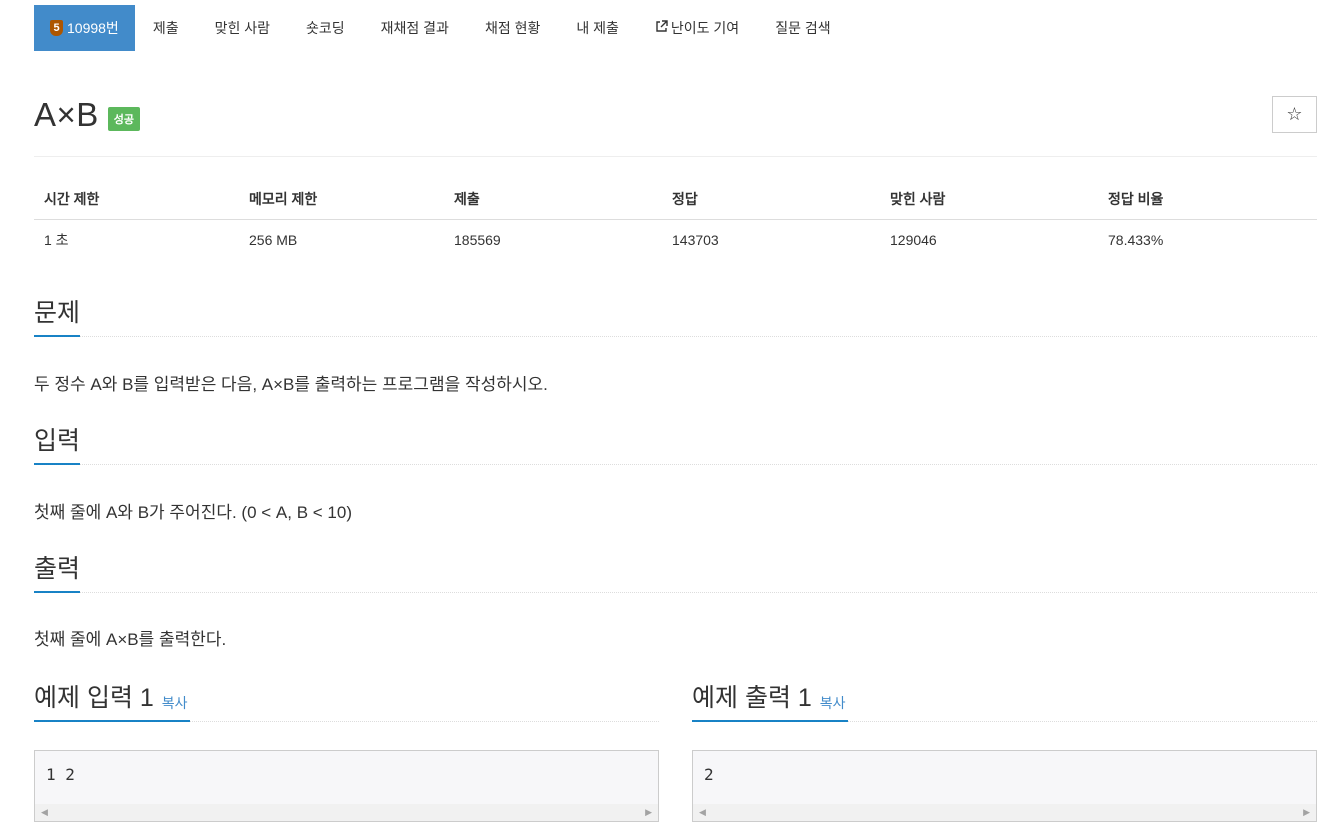 This screenshot has width=1342, height=836. What do you see at coordinates (675, 573) in the screenshot?
I see `output-section-header: 출력` at bounding box center [675, 573].